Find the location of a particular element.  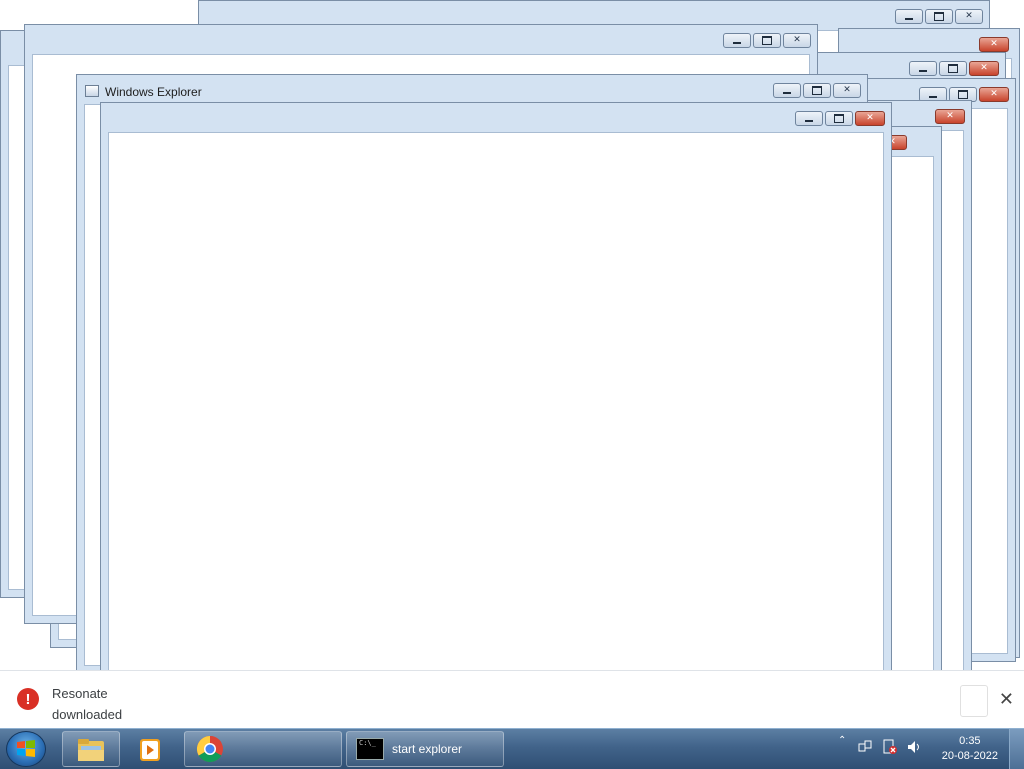

windows-logo-icon is located at coordinates (26, 748).